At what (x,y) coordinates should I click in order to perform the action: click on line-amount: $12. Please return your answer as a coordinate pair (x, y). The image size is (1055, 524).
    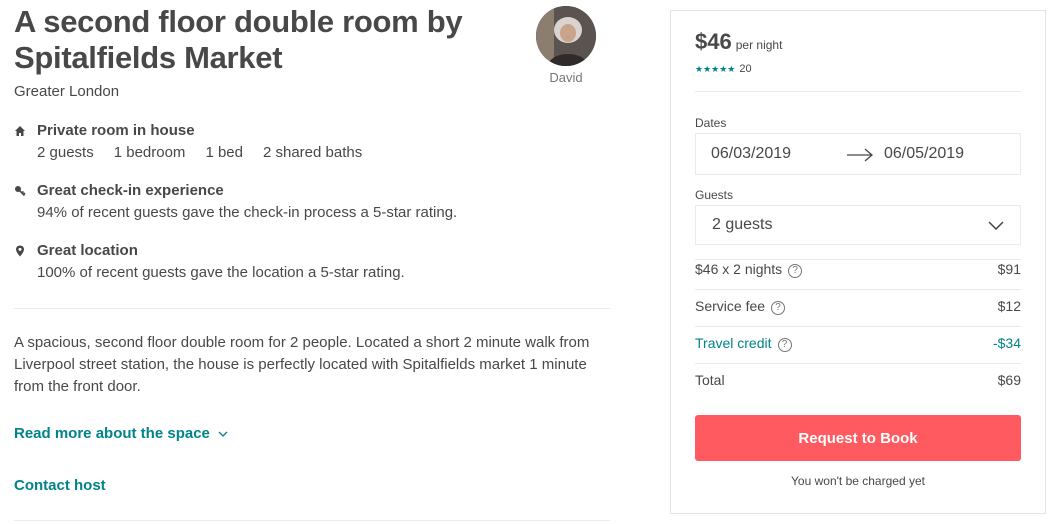
    Looking at the image, I should click on (1009, 306).